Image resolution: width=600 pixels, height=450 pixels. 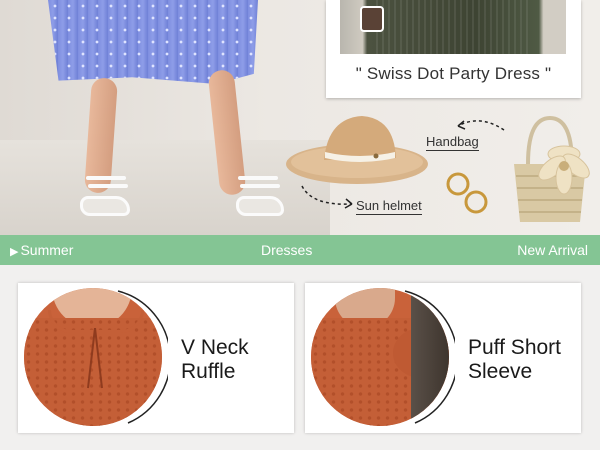 What do you see at coordinates (372, 19) in the screenshot?
I see `clutch-image` at bounding box center [372, 19].